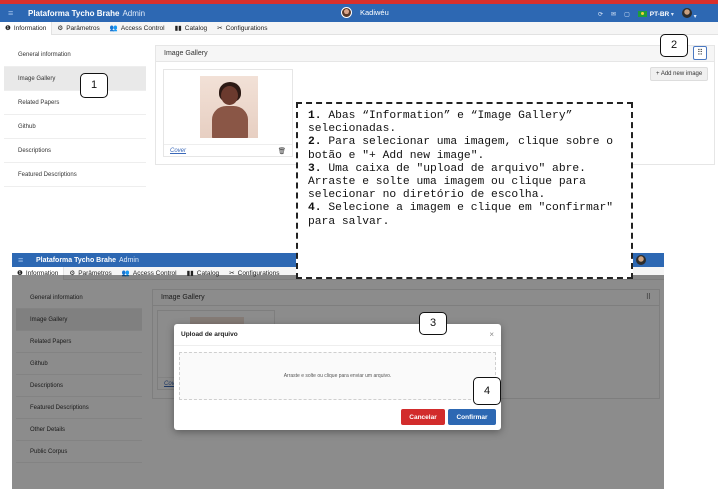 This screenshot has width=718, height=489. Describe the element at coordinates (228, 150) in the screenshot. I see `image-card-footer: Cover 🗑` at that location.